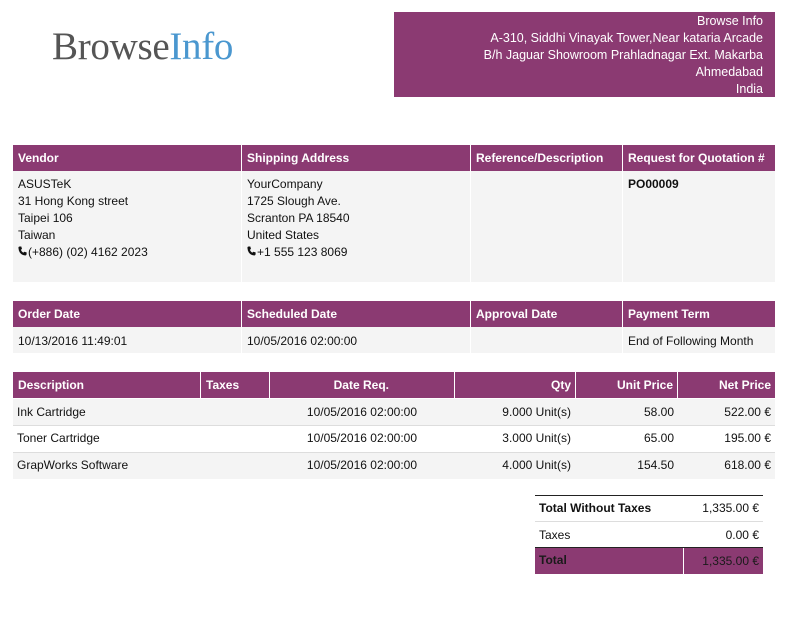 The image size is (790, 619). Describe the element at coordinates (696, 158) in the screenshot. I see `rfq-header: Request for Quotation #` at that location.